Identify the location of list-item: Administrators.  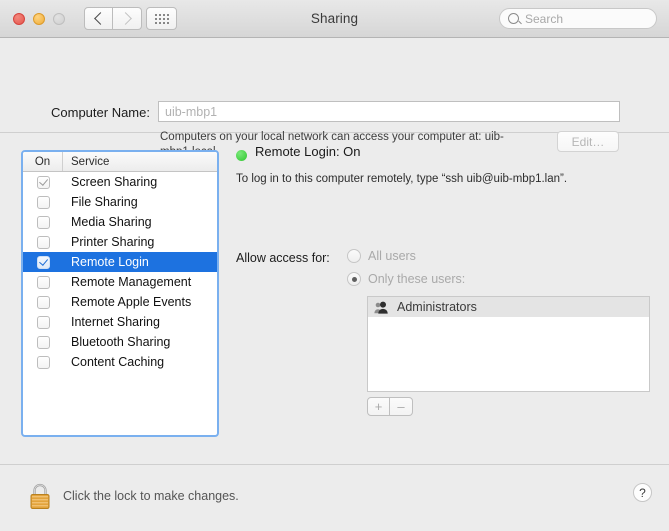
(508, 307).